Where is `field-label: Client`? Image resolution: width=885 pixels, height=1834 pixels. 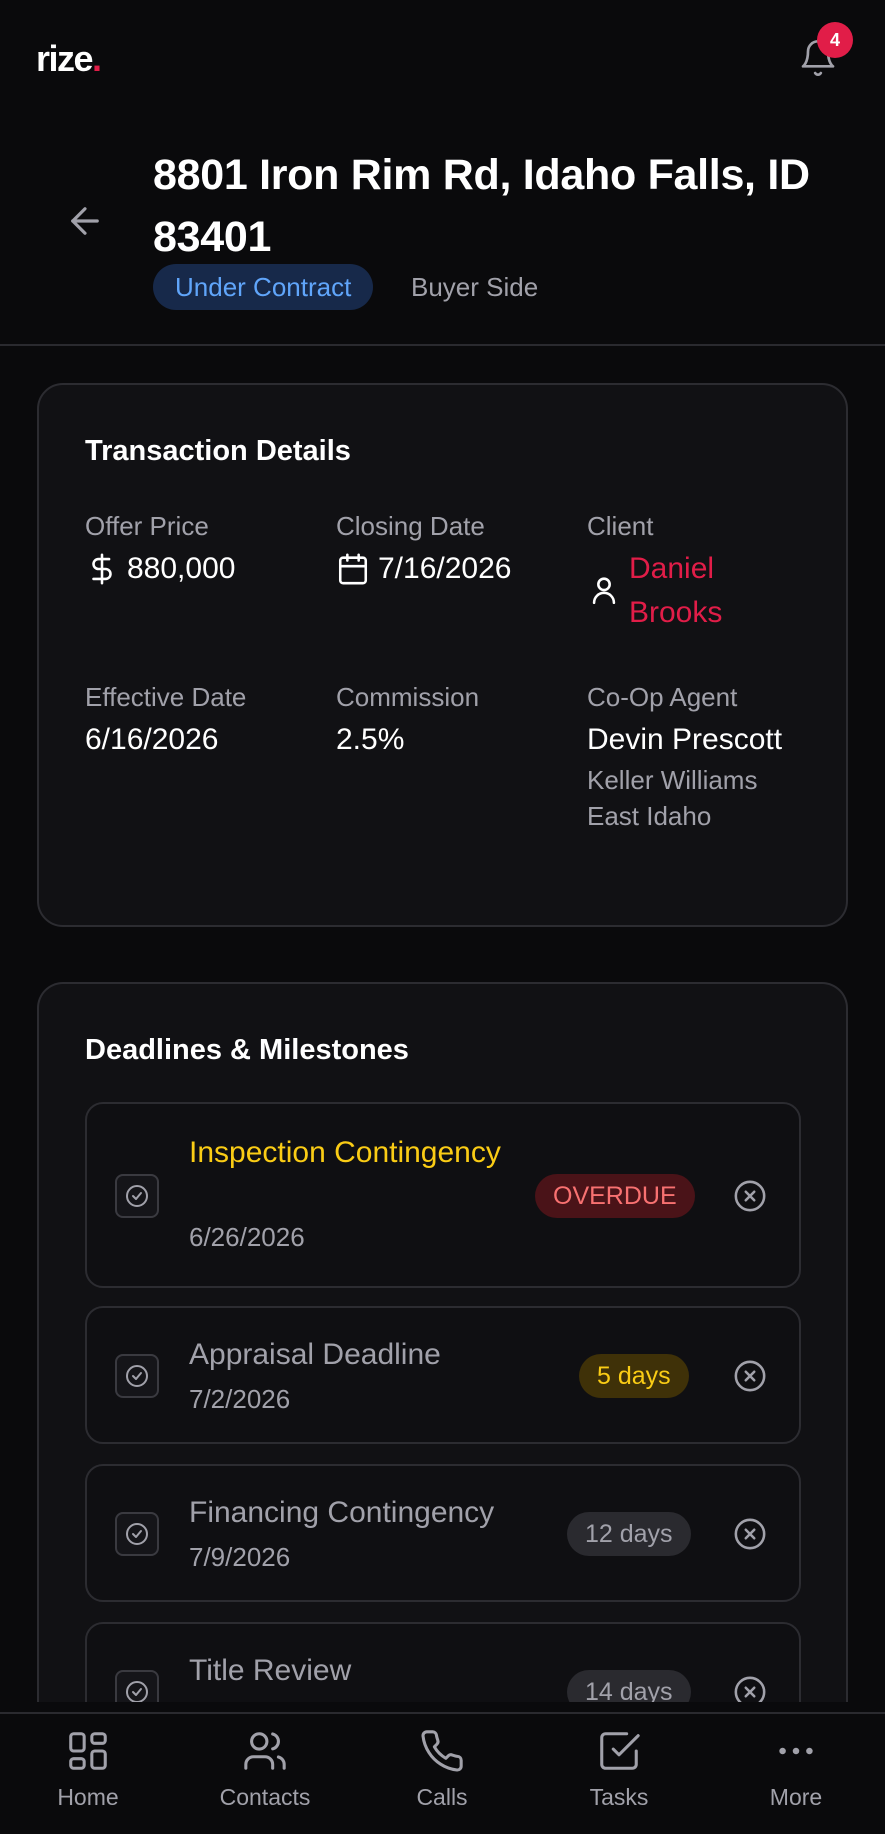 field-label: Client is located at coordinates (620, 526).